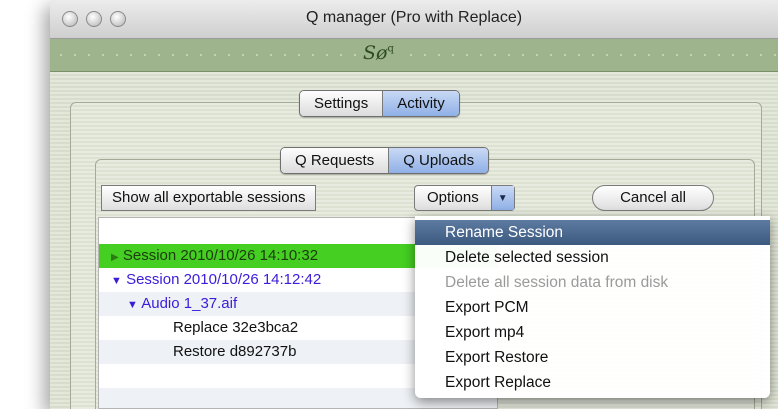 This screenshot has width=778, height=409. Describe the element at coordinates (189, 303) in the screenshot. I see `file-label: Audio 1_37.aif` at that location.